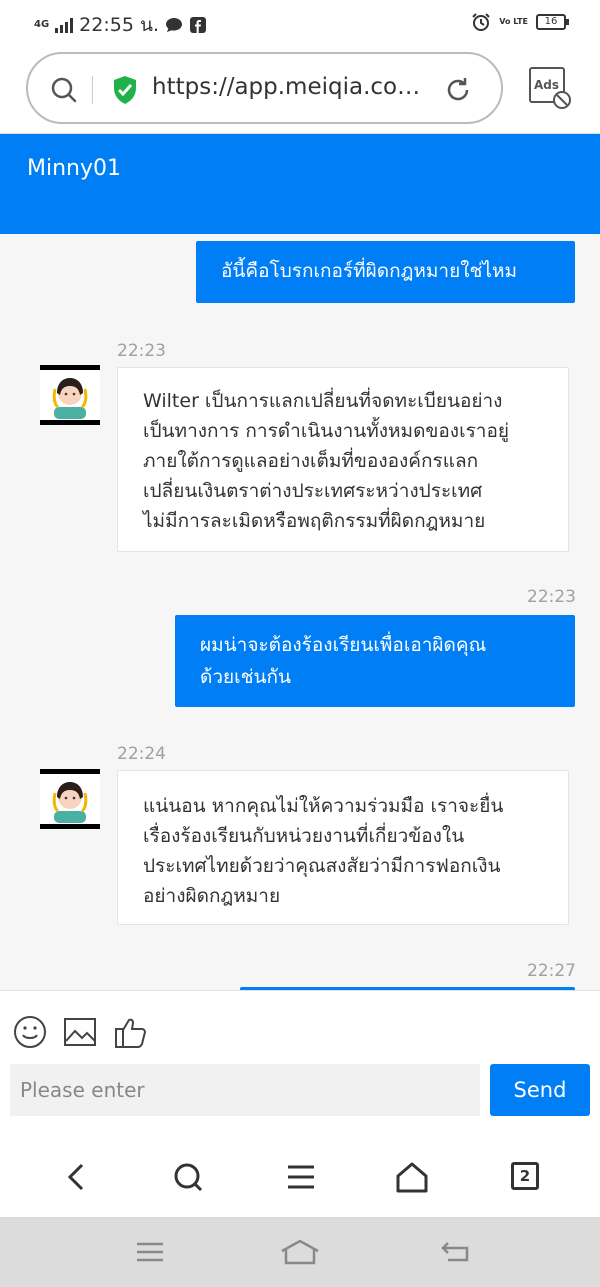 This screenshot has height=1287, width=600. Describe the element at coordinates (513, 21) in the screenshot. I see `volte-indicator: Vo LTE` at that location.